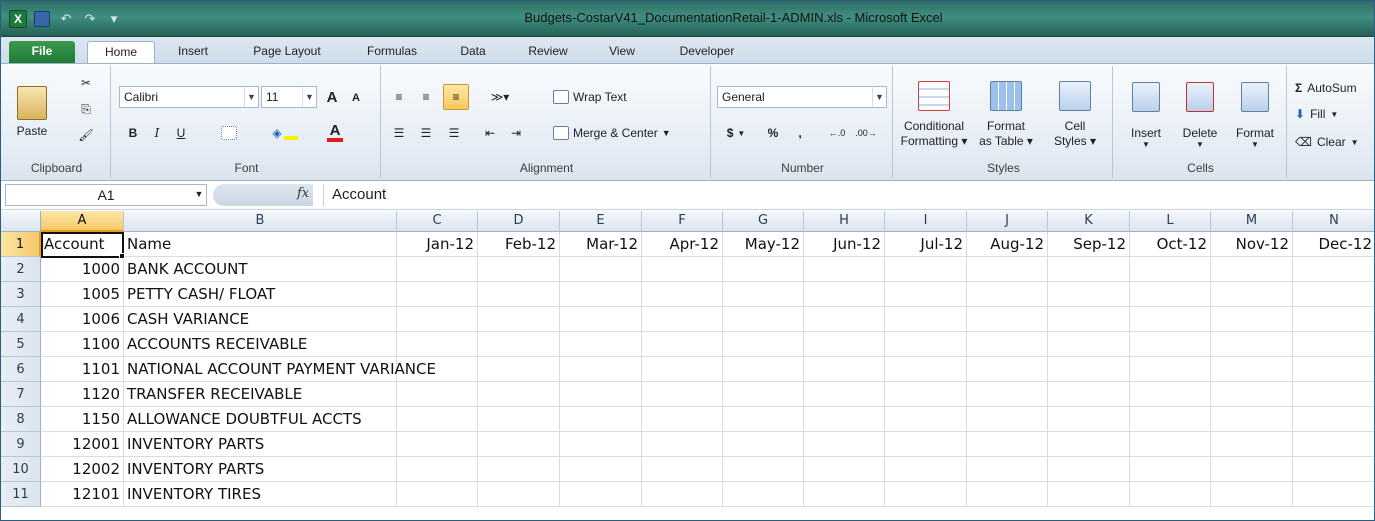 The width and height of the screenshot is (1375, 521). I want to click on account-cell: 1120, so click(82, 394).